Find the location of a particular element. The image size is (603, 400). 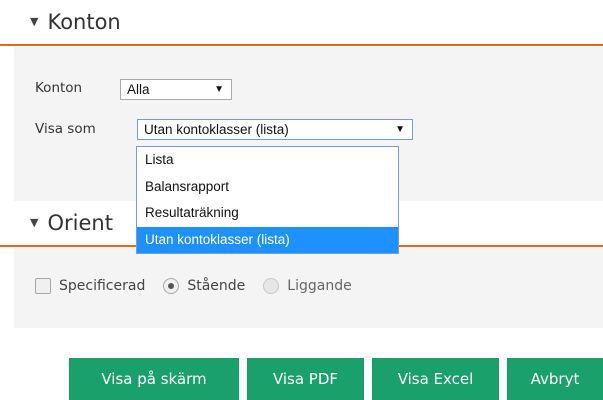

visa-som-select: Utan kontoklasser (lista) ▼ is located at coordinates (275, 129).